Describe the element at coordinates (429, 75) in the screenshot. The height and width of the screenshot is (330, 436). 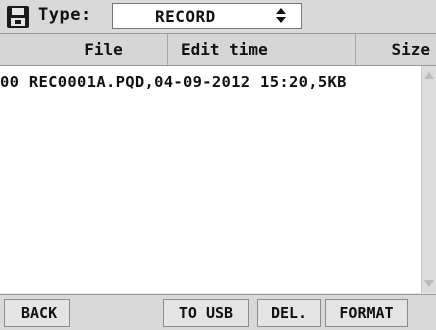
I see `scroll-up-icon` at that location.